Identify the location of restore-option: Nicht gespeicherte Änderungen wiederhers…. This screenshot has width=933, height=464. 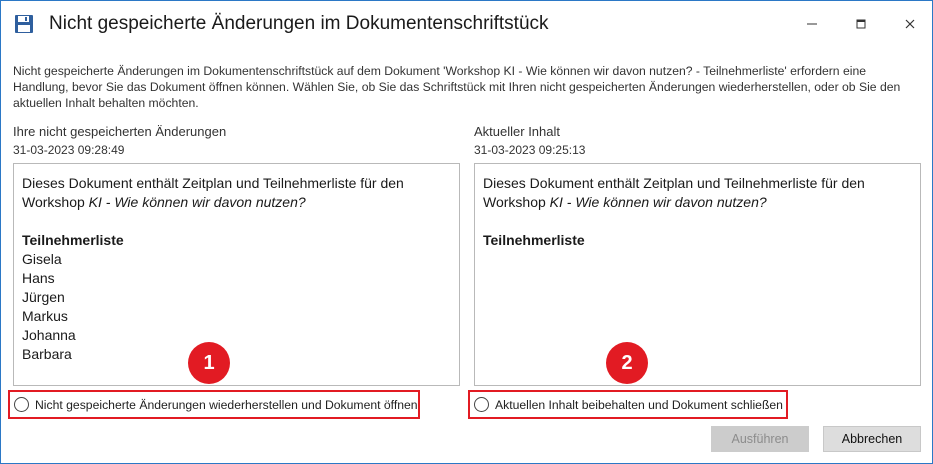
(214, 404).